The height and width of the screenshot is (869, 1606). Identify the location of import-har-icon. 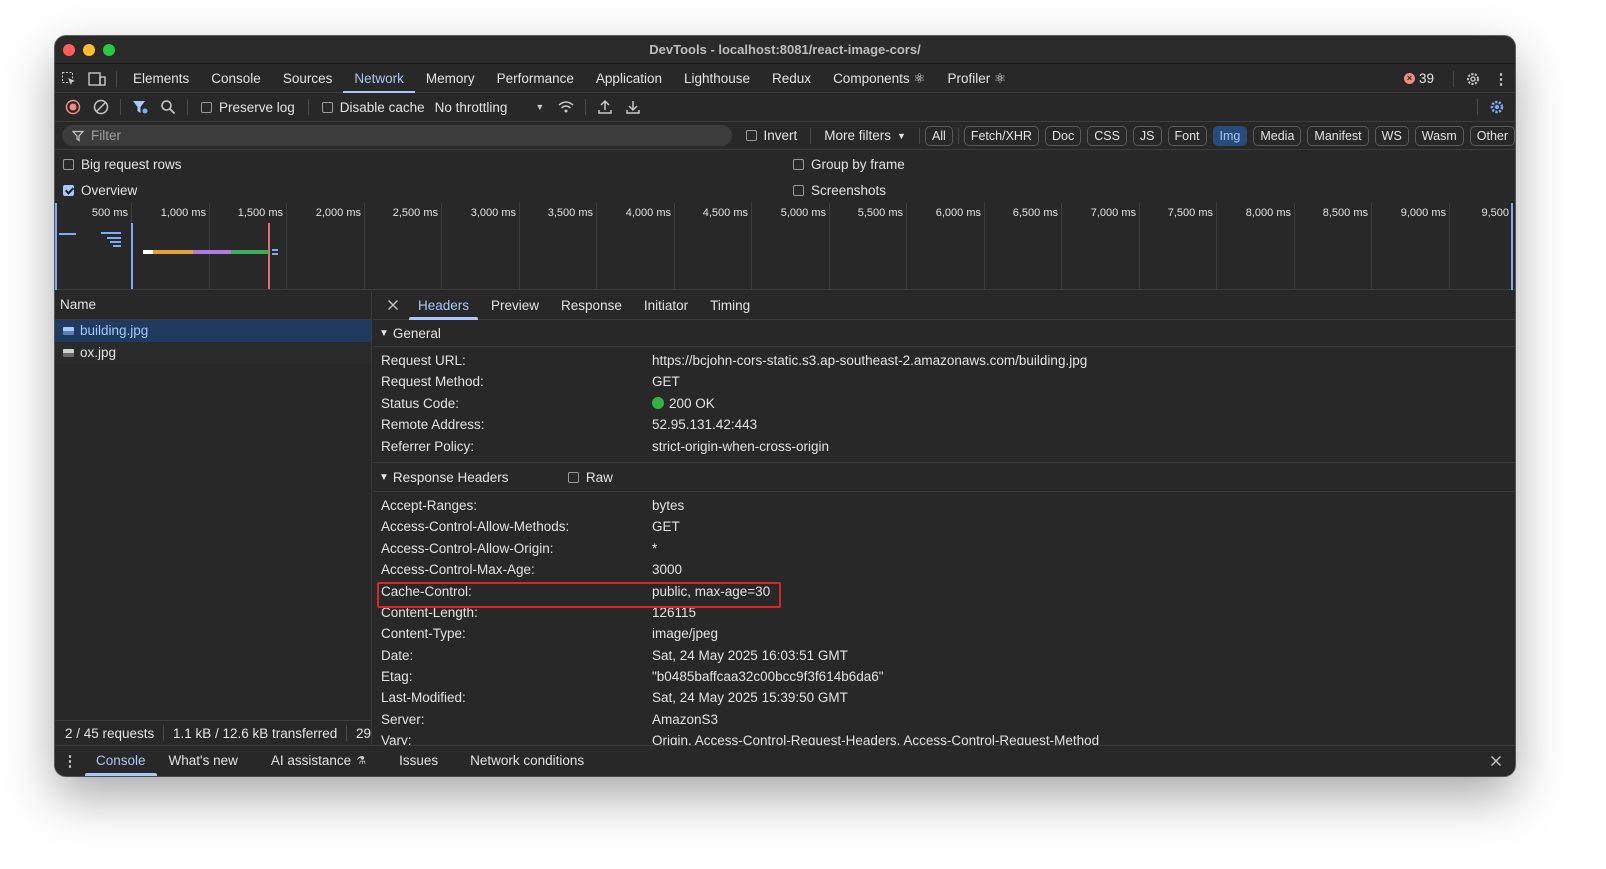
(605, 107).